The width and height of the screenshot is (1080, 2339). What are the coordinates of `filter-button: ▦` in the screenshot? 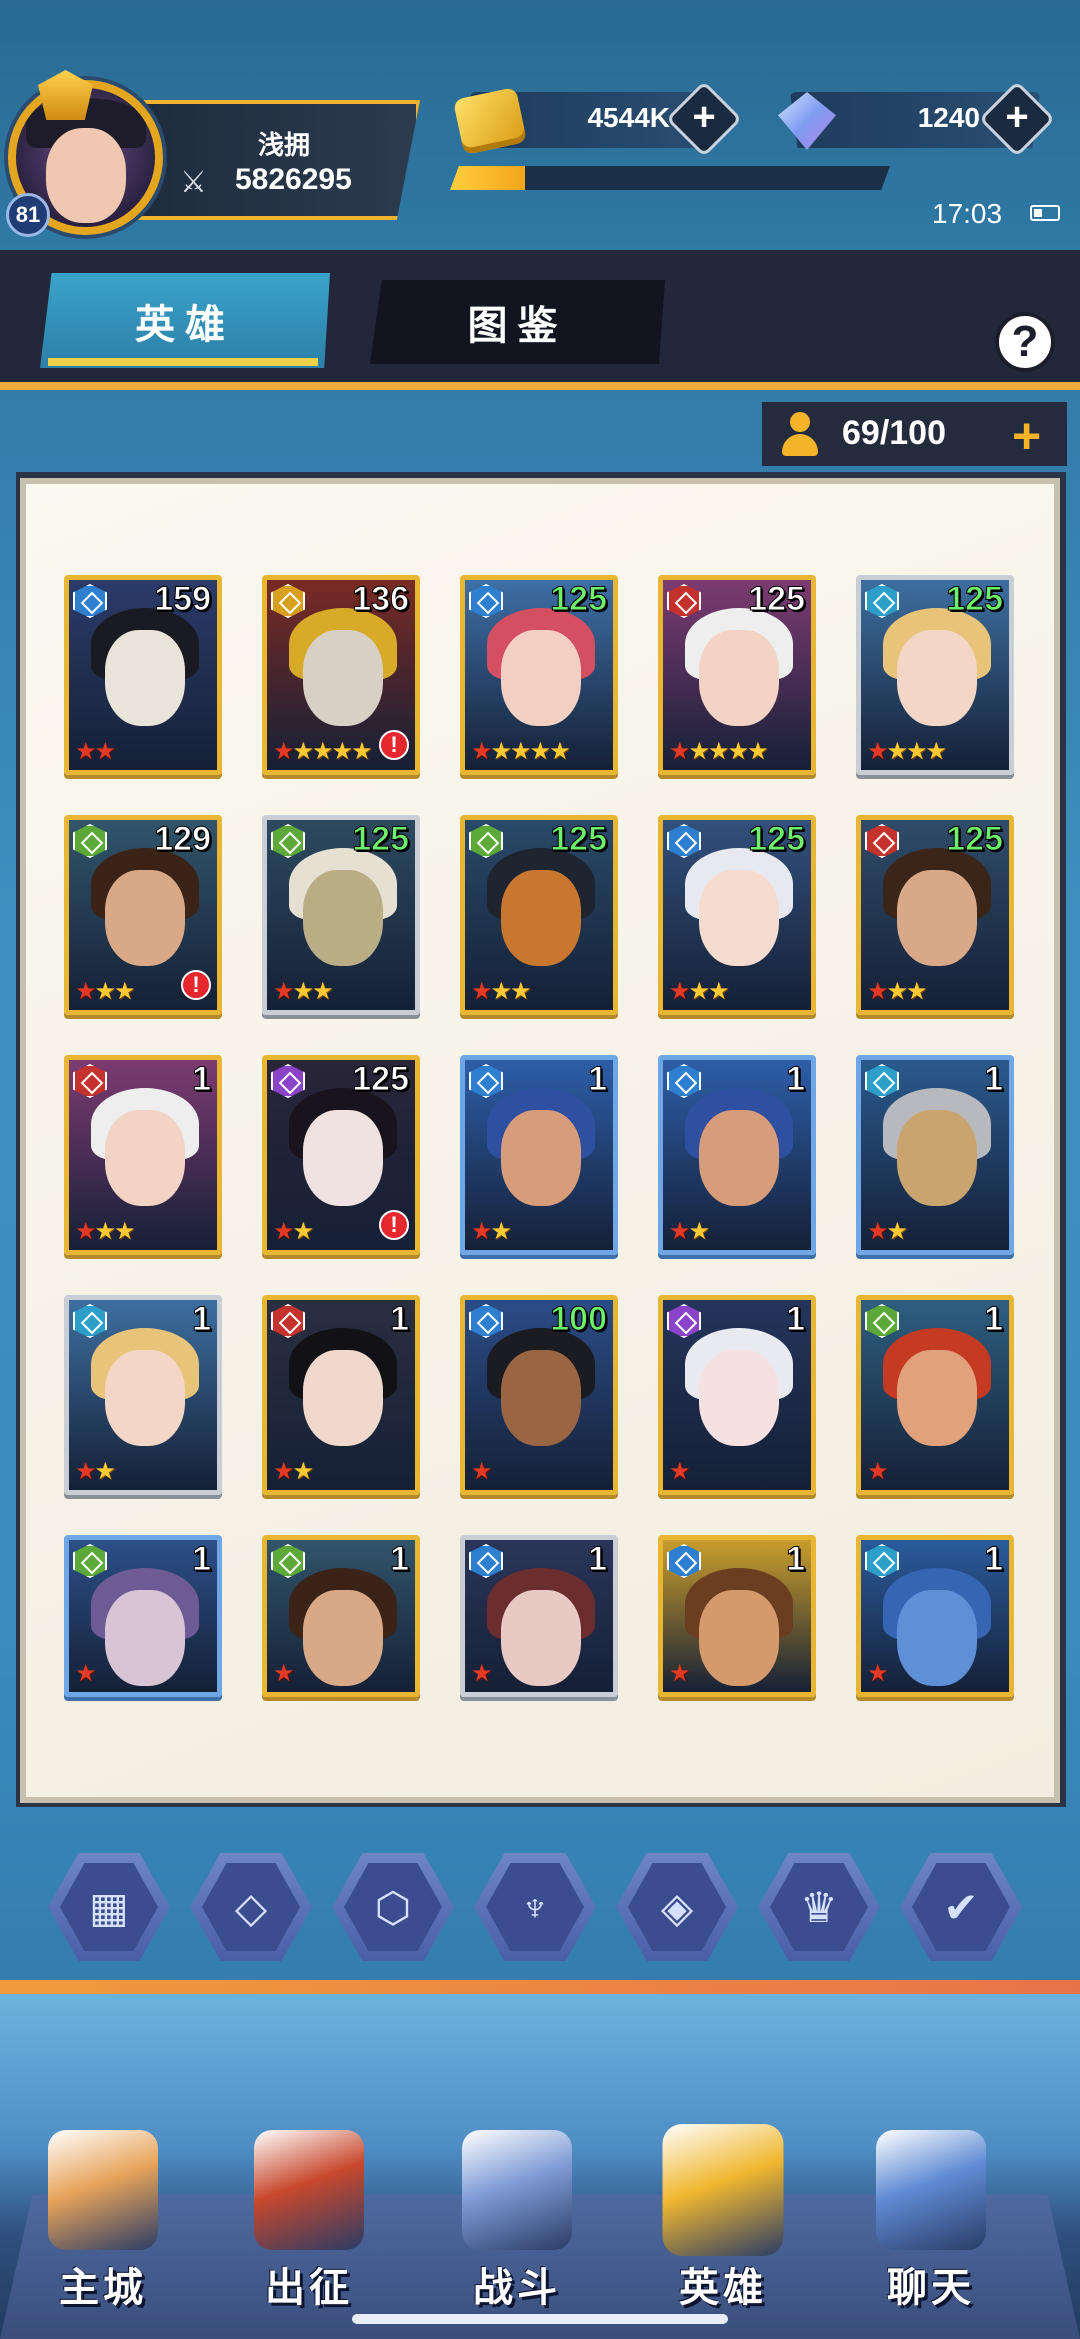 It's located at (109, 1907).